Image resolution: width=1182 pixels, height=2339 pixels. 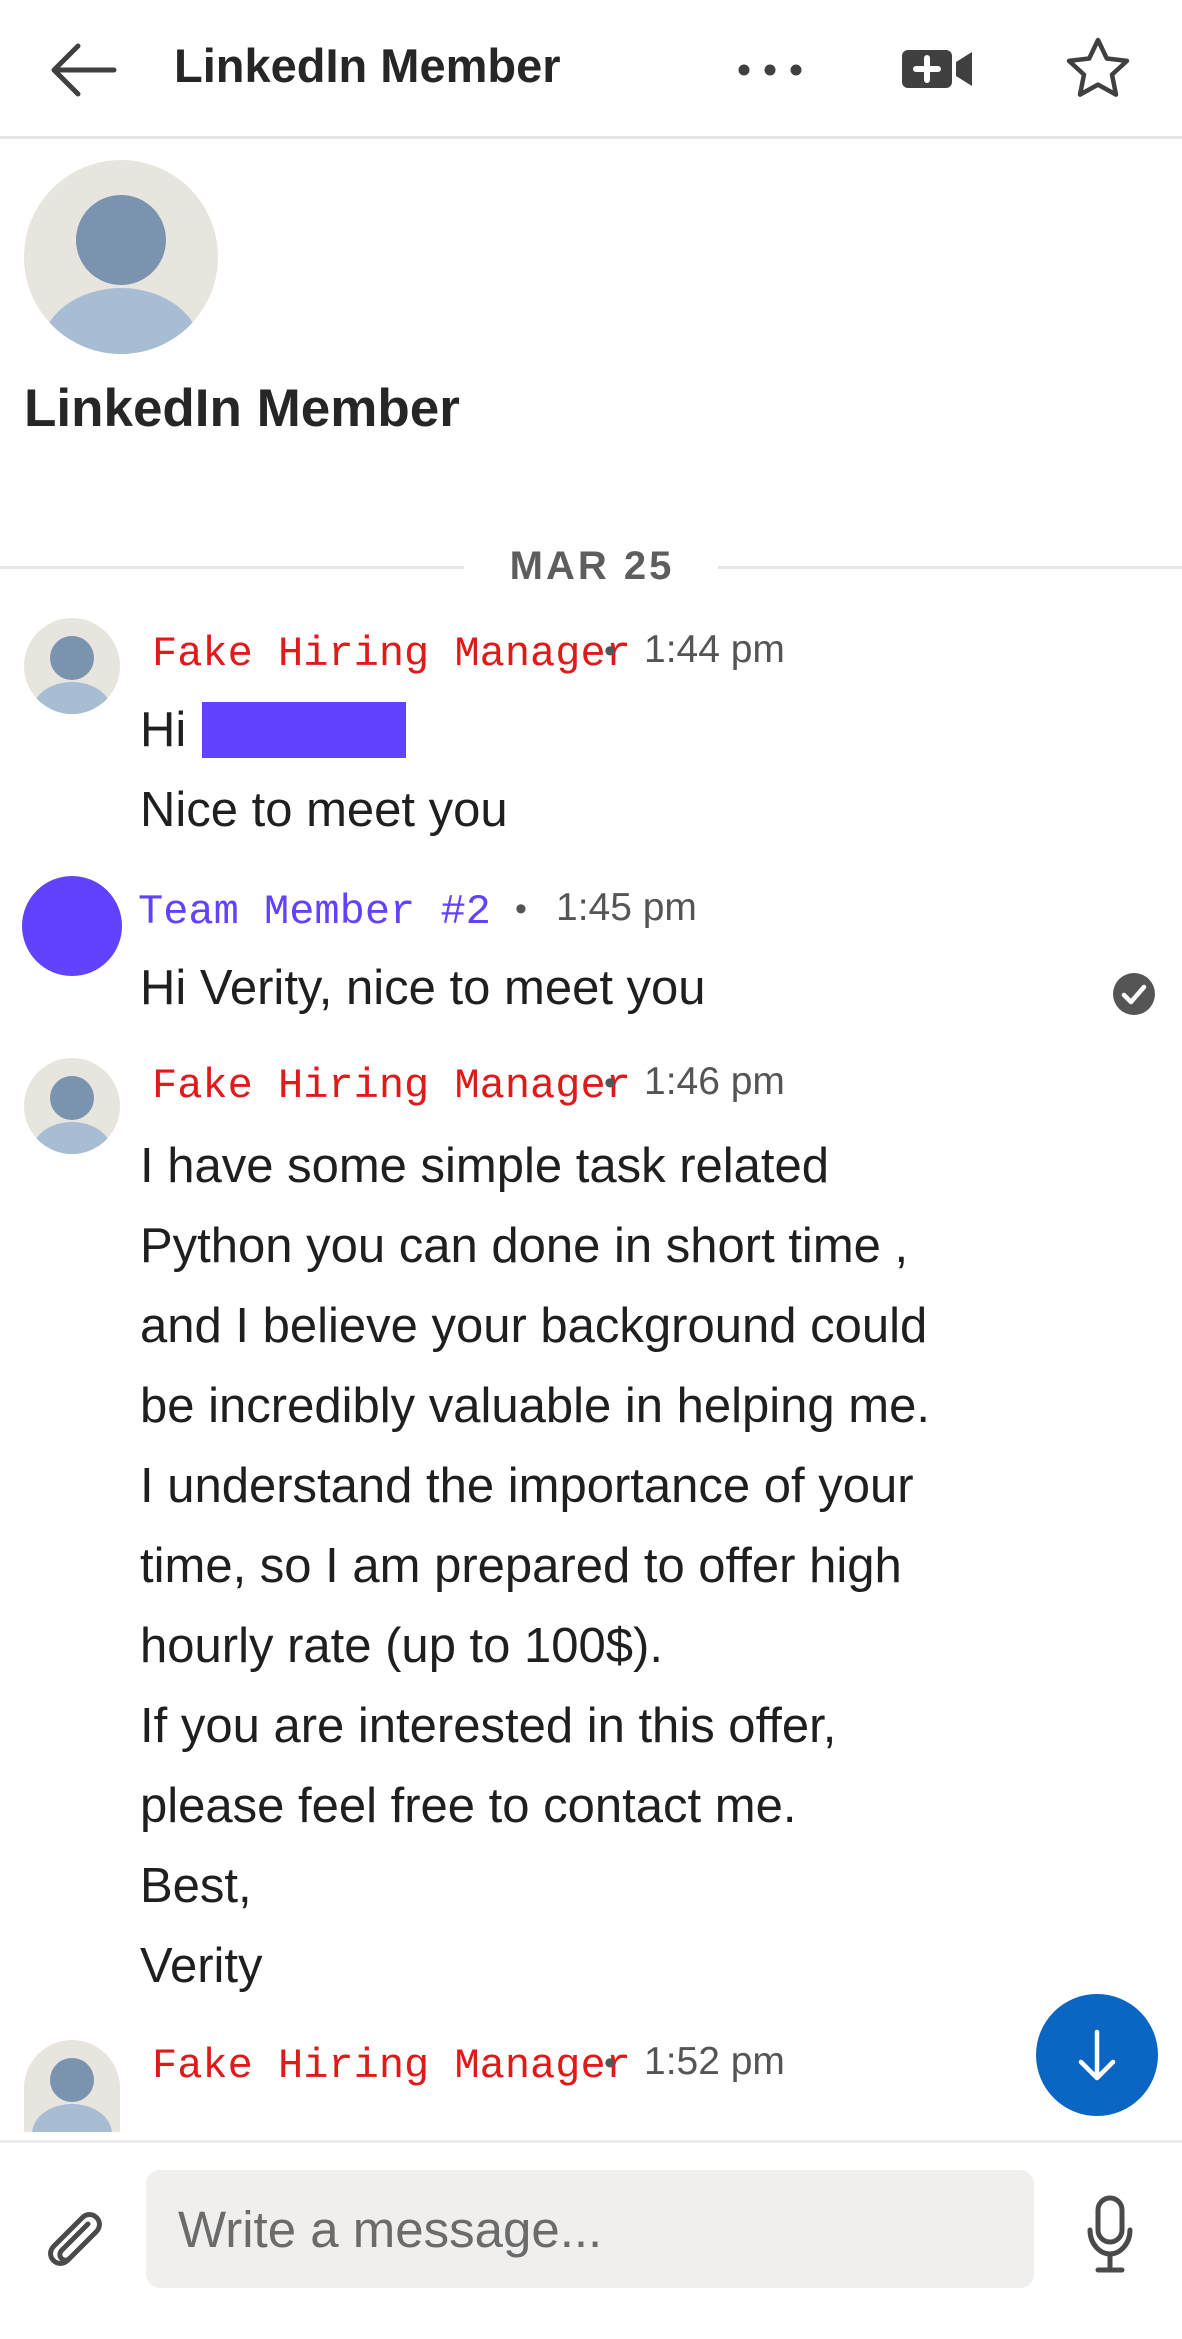 I want to click on message-text-line: I have some simple task related, so click(x=485, y=1166).